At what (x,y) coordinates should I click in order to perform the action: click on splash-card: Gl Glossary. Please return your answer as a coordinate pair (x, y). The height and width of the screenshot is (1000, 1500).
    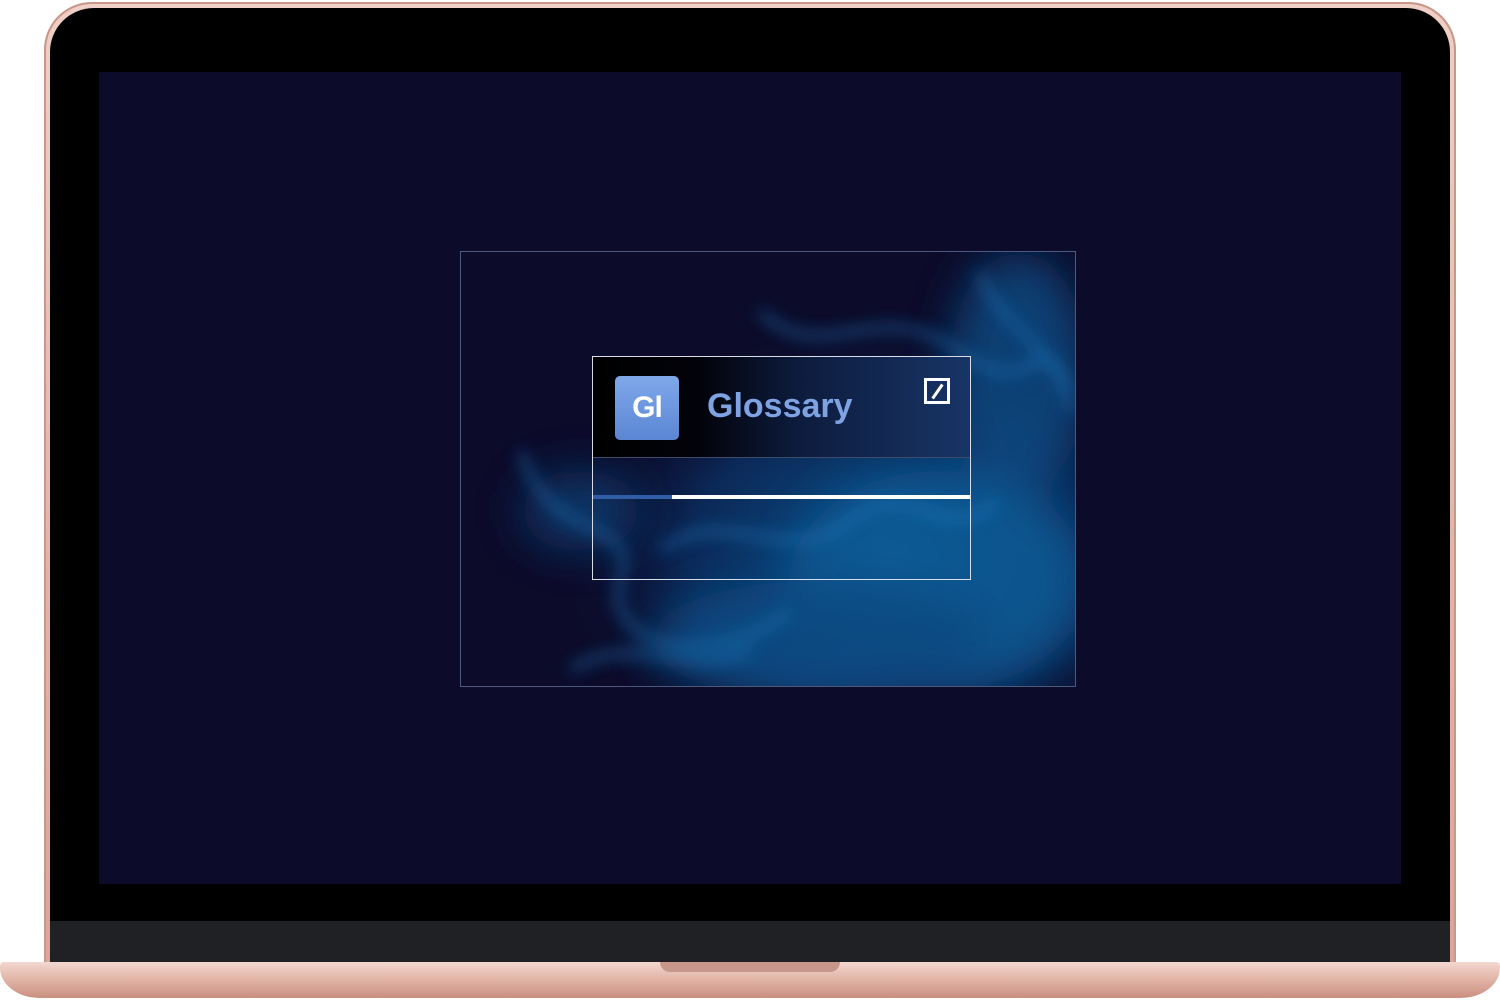
    Looking at the image, I should click on (781, 468).